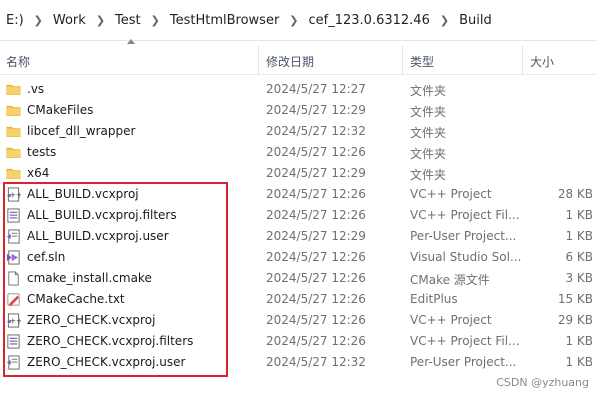  Describe the element at coordinates (579, 278) in the screenshot. I see `file-size: 3 KB` at that location.